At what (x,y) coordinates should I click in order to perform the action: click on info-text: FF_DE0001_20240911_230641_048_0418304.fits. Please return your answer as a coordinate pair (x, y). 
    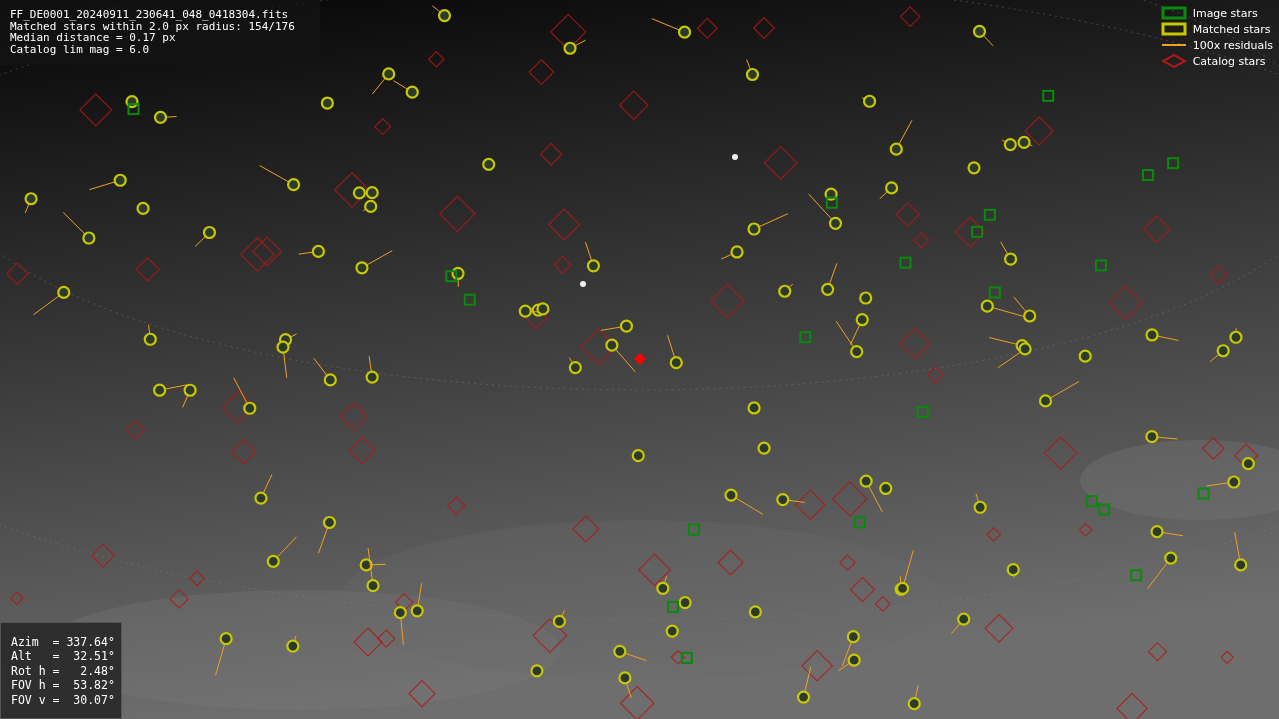
    Looking at the image, I should click on (150, 15).